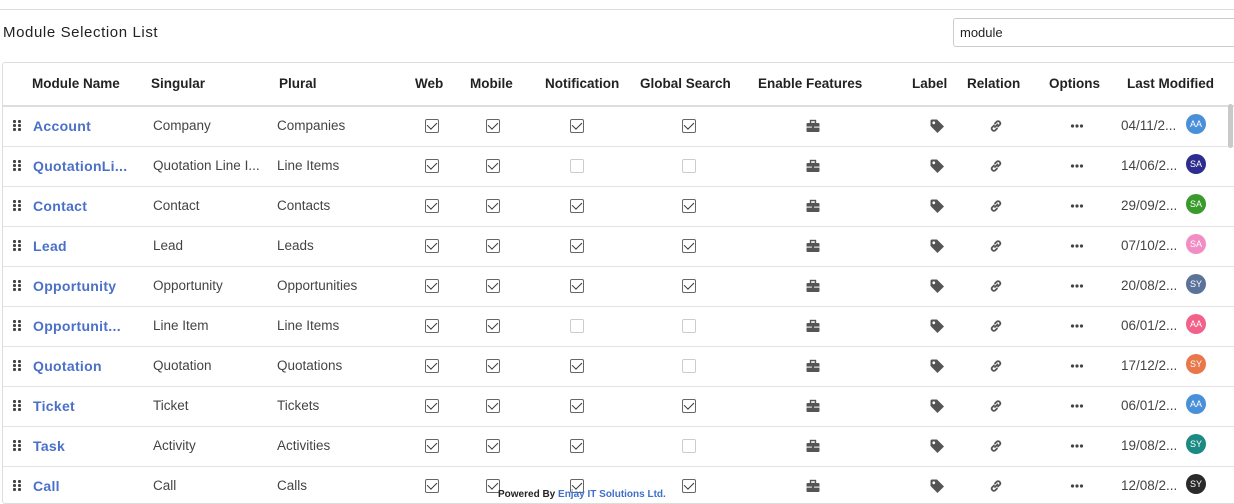 Image resolution: width=1234 pixels, height=504 pixels. Describe the element at coordinates (60, 206) in the screenshot. I see `module-name-link: Contact` at that location.